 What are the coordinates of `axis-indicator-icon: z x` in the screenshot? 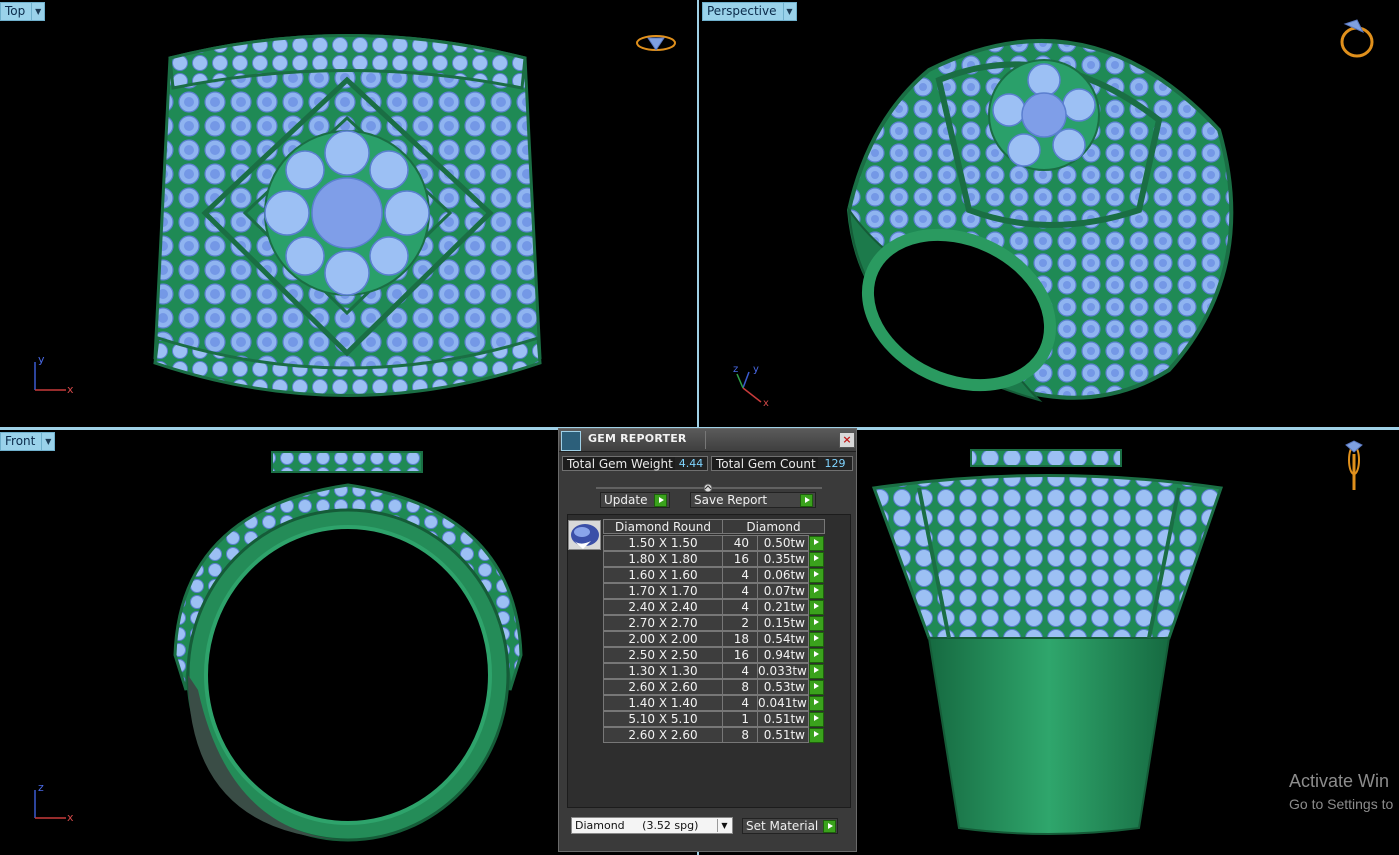 It's located at (54, 802).